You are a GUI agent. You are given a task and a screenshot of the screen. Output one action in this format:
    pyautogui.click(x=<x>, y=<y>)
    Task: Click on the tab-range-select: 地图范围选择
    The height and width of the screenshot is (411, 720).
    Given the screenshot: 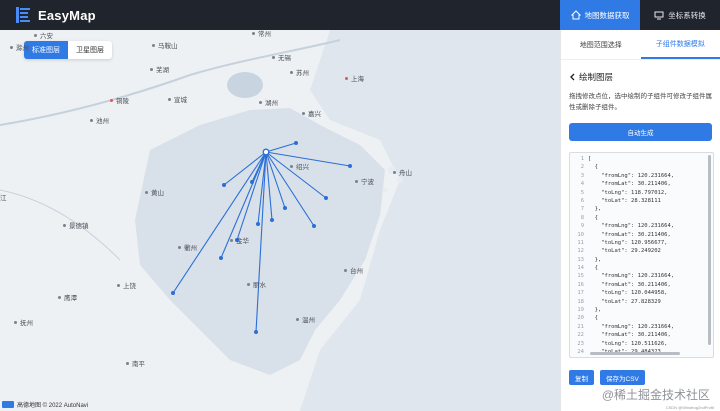 What is the action you would take?
    pyautogui.click(x=601, y=44)
    